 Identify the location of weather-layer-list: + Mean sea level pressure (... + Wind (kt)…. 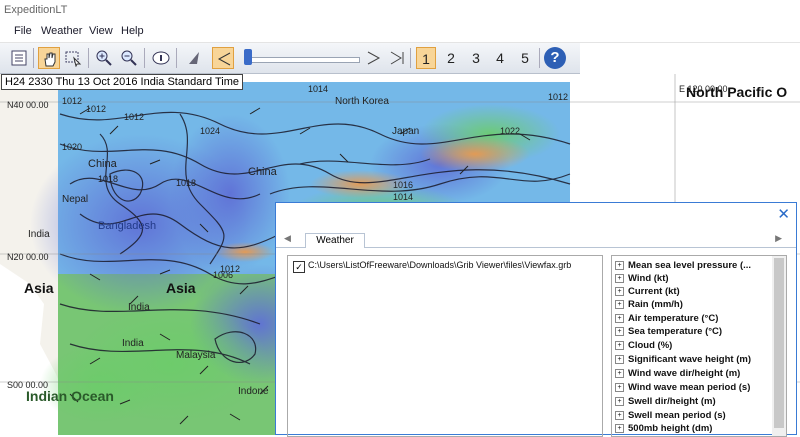
(699, 346).